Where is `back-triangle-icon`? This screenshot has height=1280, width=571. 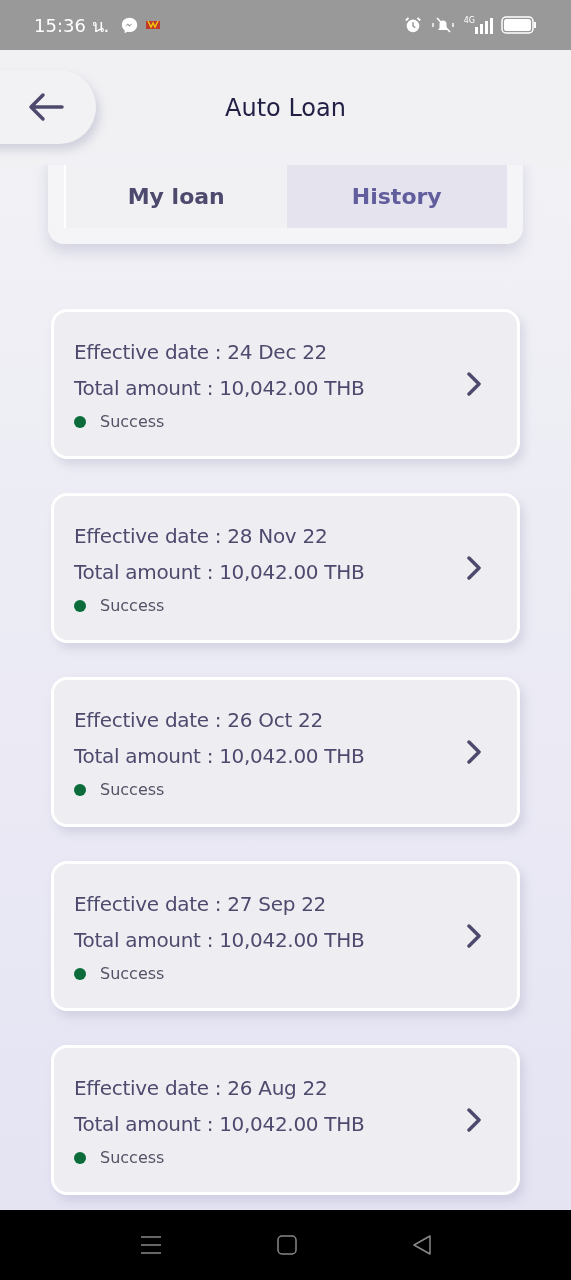
back-triangle-icon is located at coordinates (421, 1245).